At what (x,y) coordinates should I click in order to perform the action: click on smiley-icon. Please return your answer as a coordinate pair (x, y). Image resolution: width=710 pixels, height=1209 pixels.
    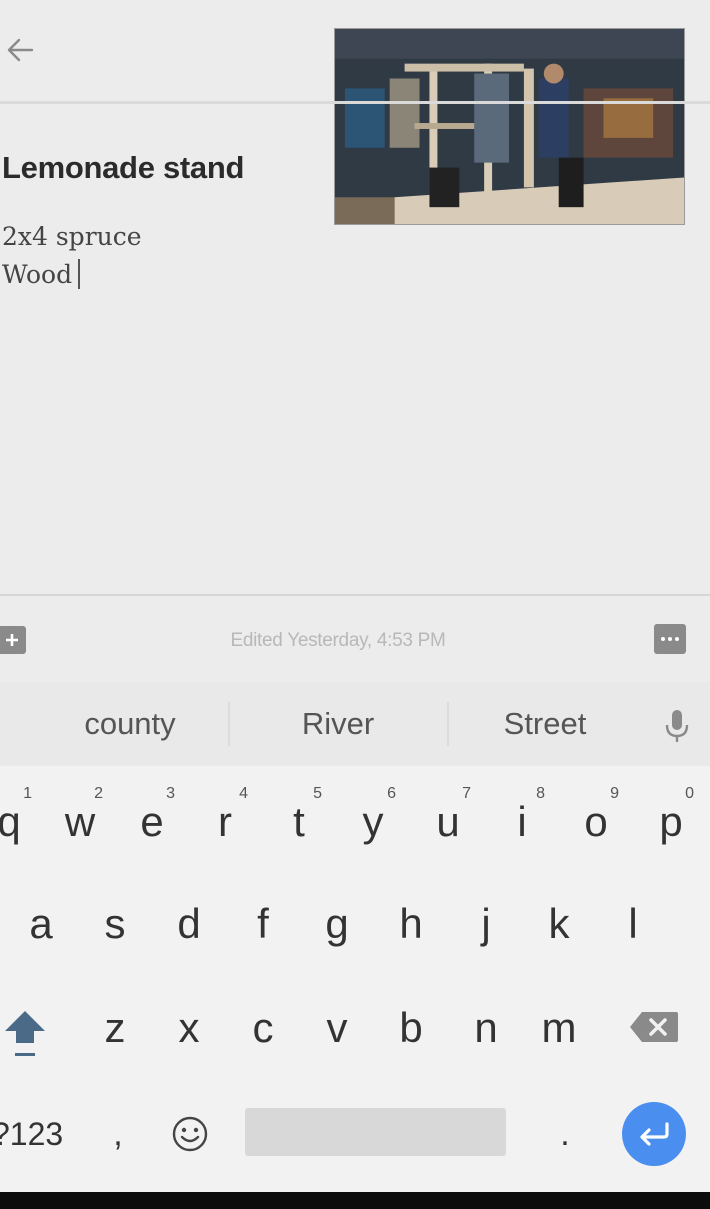
    Looking at the image, I should click on (190, 1134).